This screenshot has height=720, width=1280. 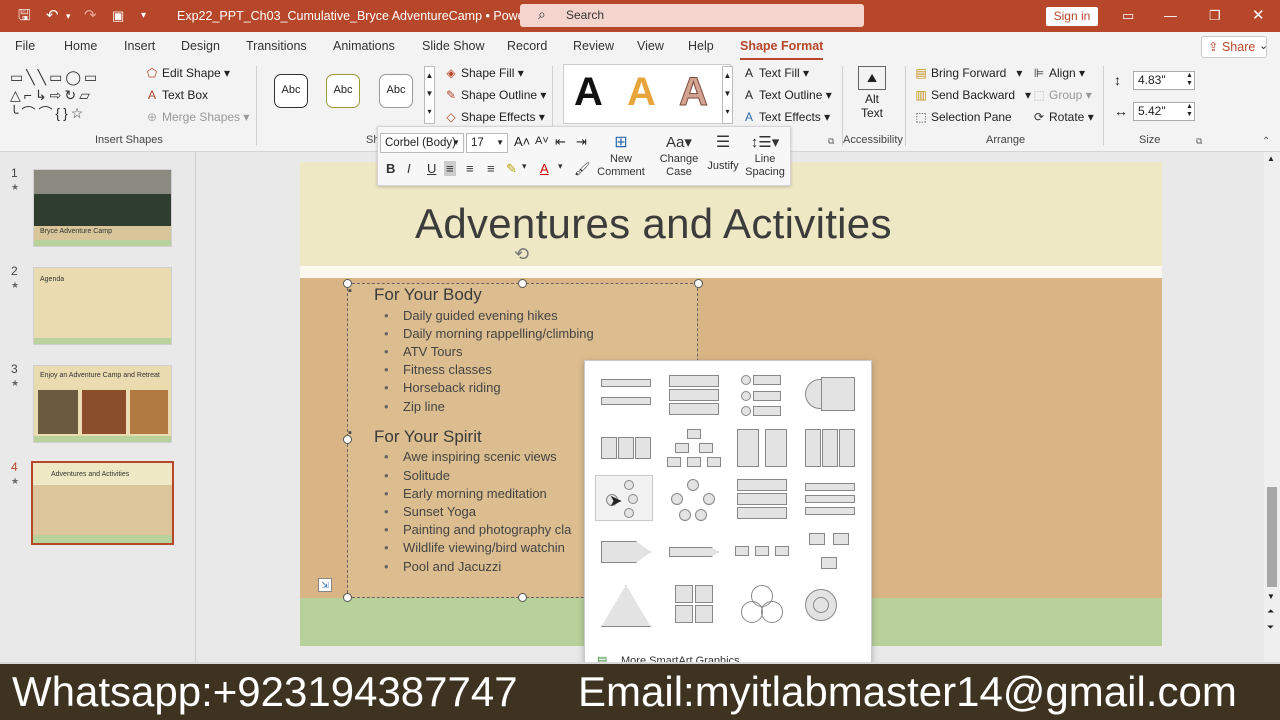 What do you see at coordinates (762, 500) in the screenshot?
I see `smartart-chevron-list` at bounding box center [762, 500].